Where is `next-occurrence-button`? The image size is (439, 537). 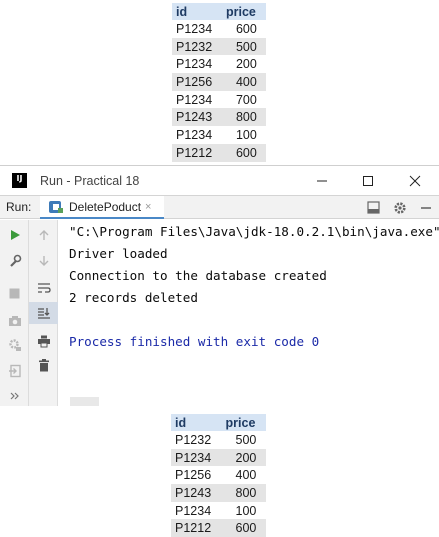 next-occurrence-button is located at coordinates (43, 261).